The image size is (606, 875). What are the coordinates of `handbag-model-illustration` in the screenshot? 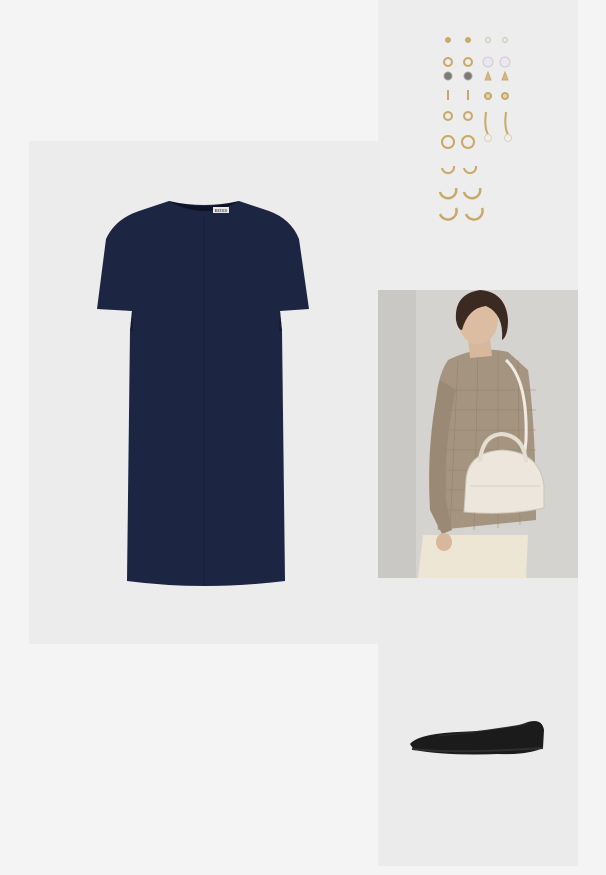 It's located at (478, 434).